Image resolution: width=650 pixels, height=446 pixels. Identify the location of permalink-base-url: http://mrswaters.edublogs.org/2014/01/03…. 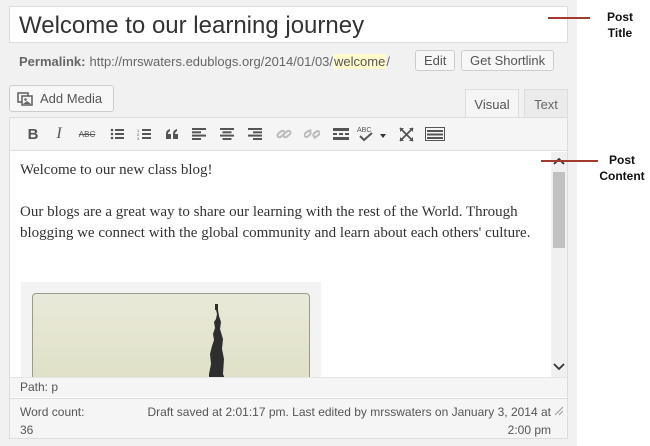
(211, 61).